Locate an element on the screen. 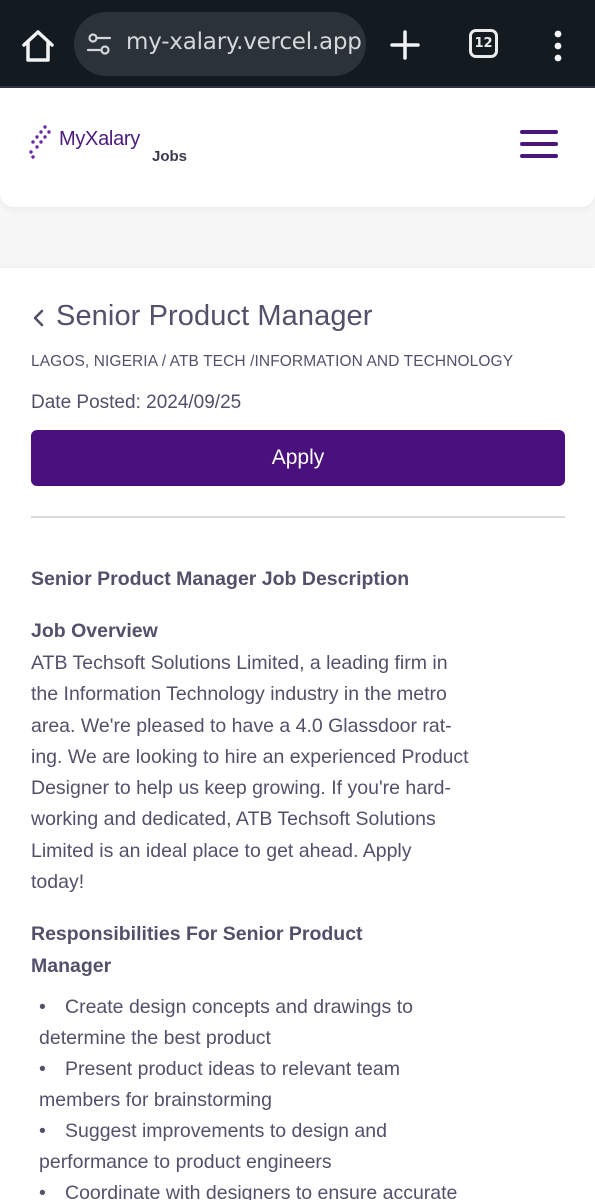 The height and width of the screenshot is (1200, 595). list-item: • Suggest improvements to design and is located at coordinates (299, 1131).